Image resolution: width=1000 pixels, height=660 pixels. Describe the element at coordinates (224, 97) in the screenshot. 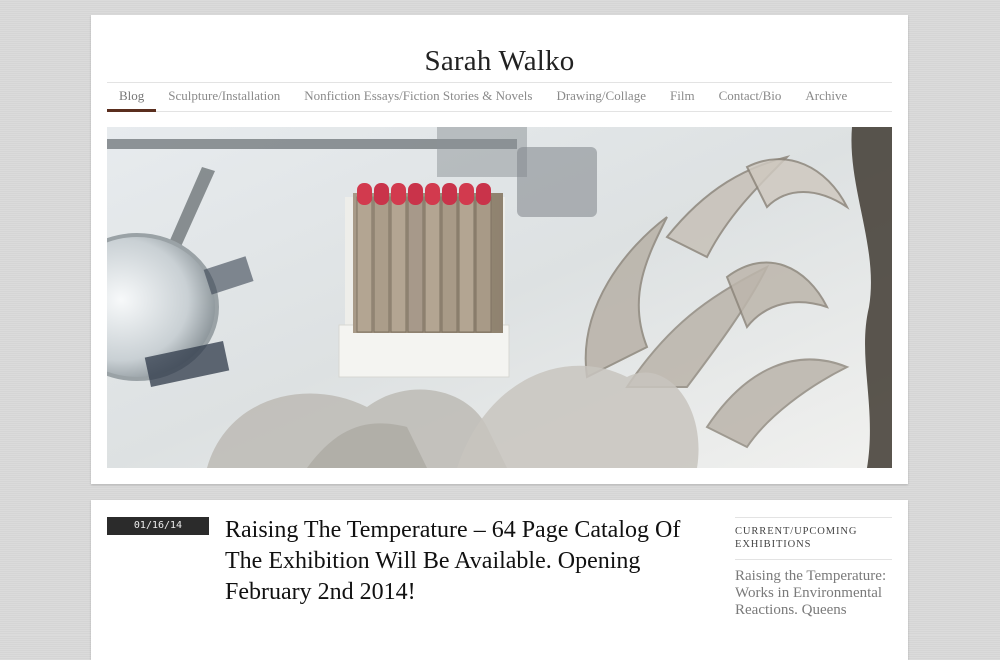

I see `nav-item-sculpture-installation: Sculpture/Installation` at that location.